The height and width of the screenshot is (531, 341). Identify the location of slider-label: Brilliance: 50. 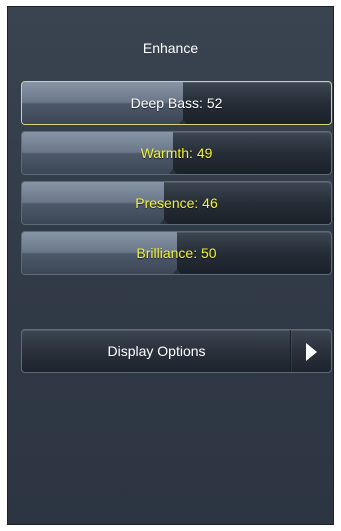
(176, 253).